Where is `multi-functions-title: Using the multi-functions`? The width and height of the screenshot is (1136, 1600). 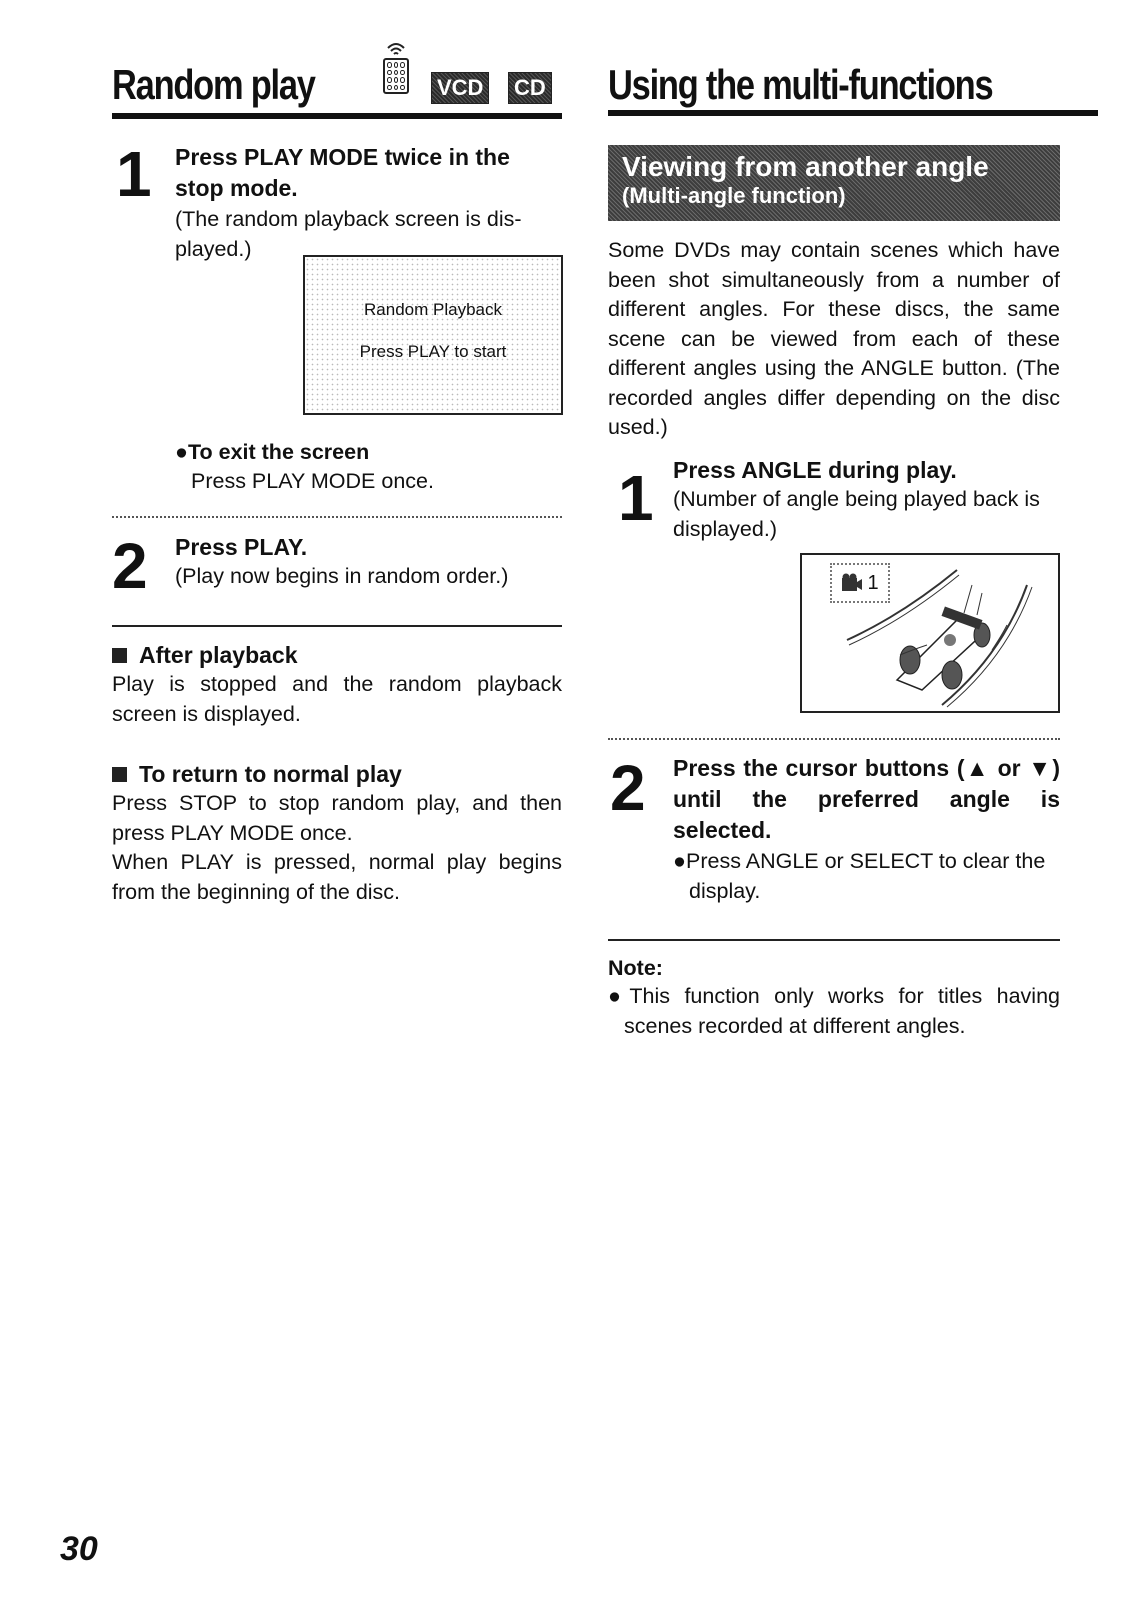 multi-functions-title: Using the multi-functions is located at coordinates (801, 84).